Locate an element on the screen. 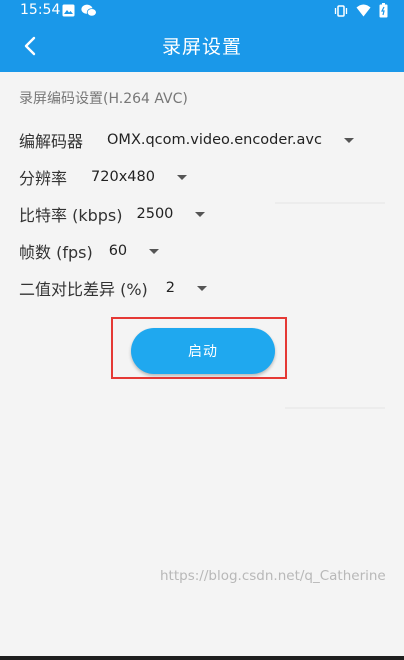  bottom-edge is located at coordinates (202, 658).